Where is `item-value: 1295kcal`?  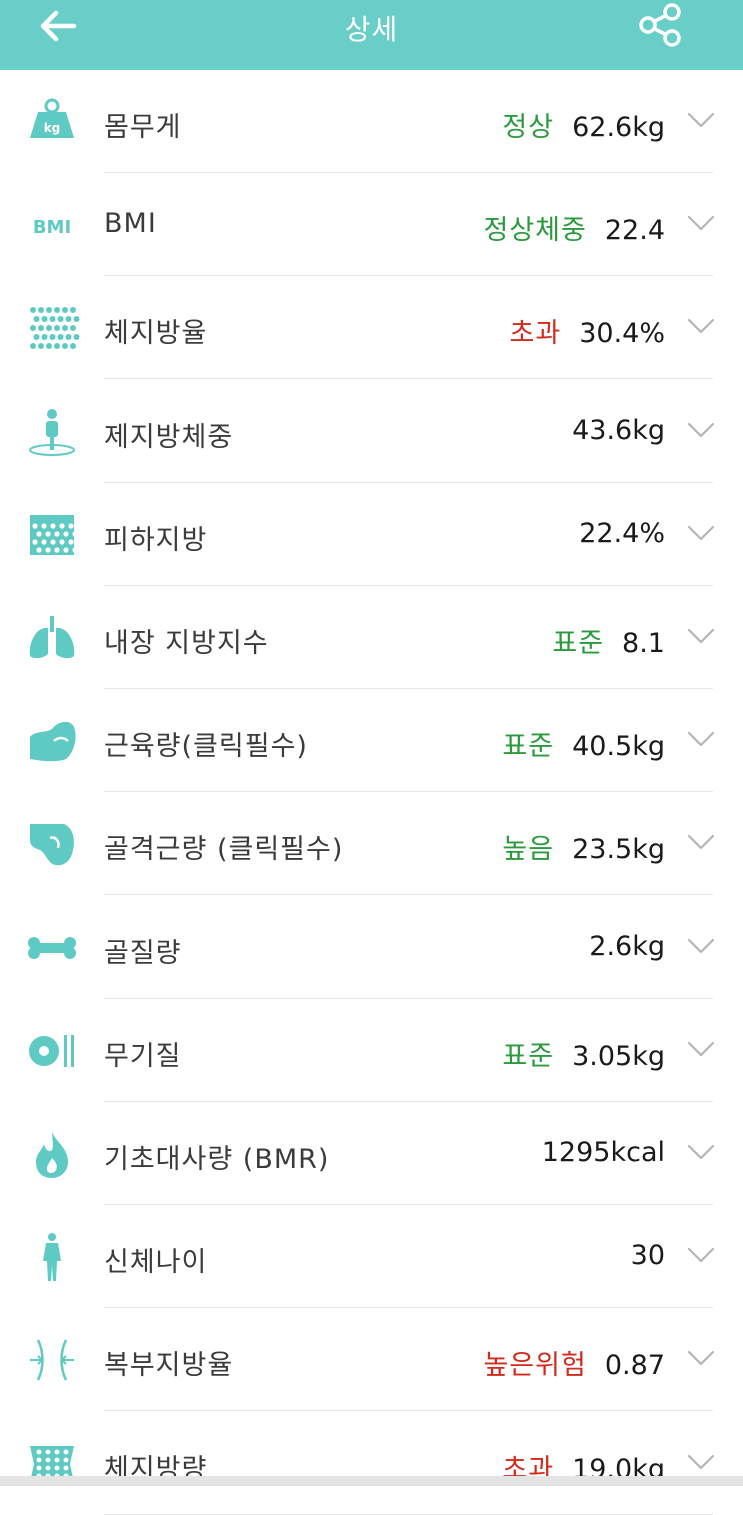
item-value: 1295kcal is located at coordinates (603, 1152).